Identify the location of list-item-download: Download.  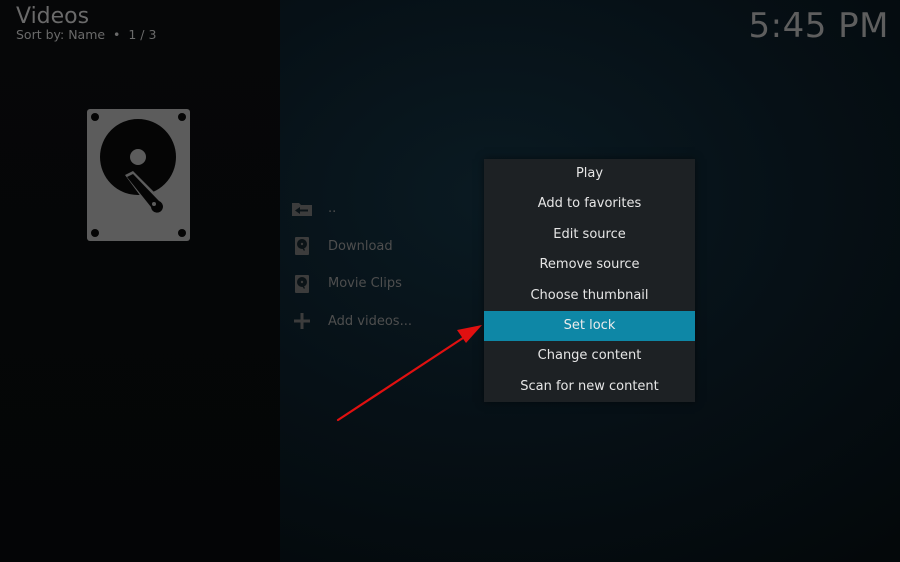
(380, 247).